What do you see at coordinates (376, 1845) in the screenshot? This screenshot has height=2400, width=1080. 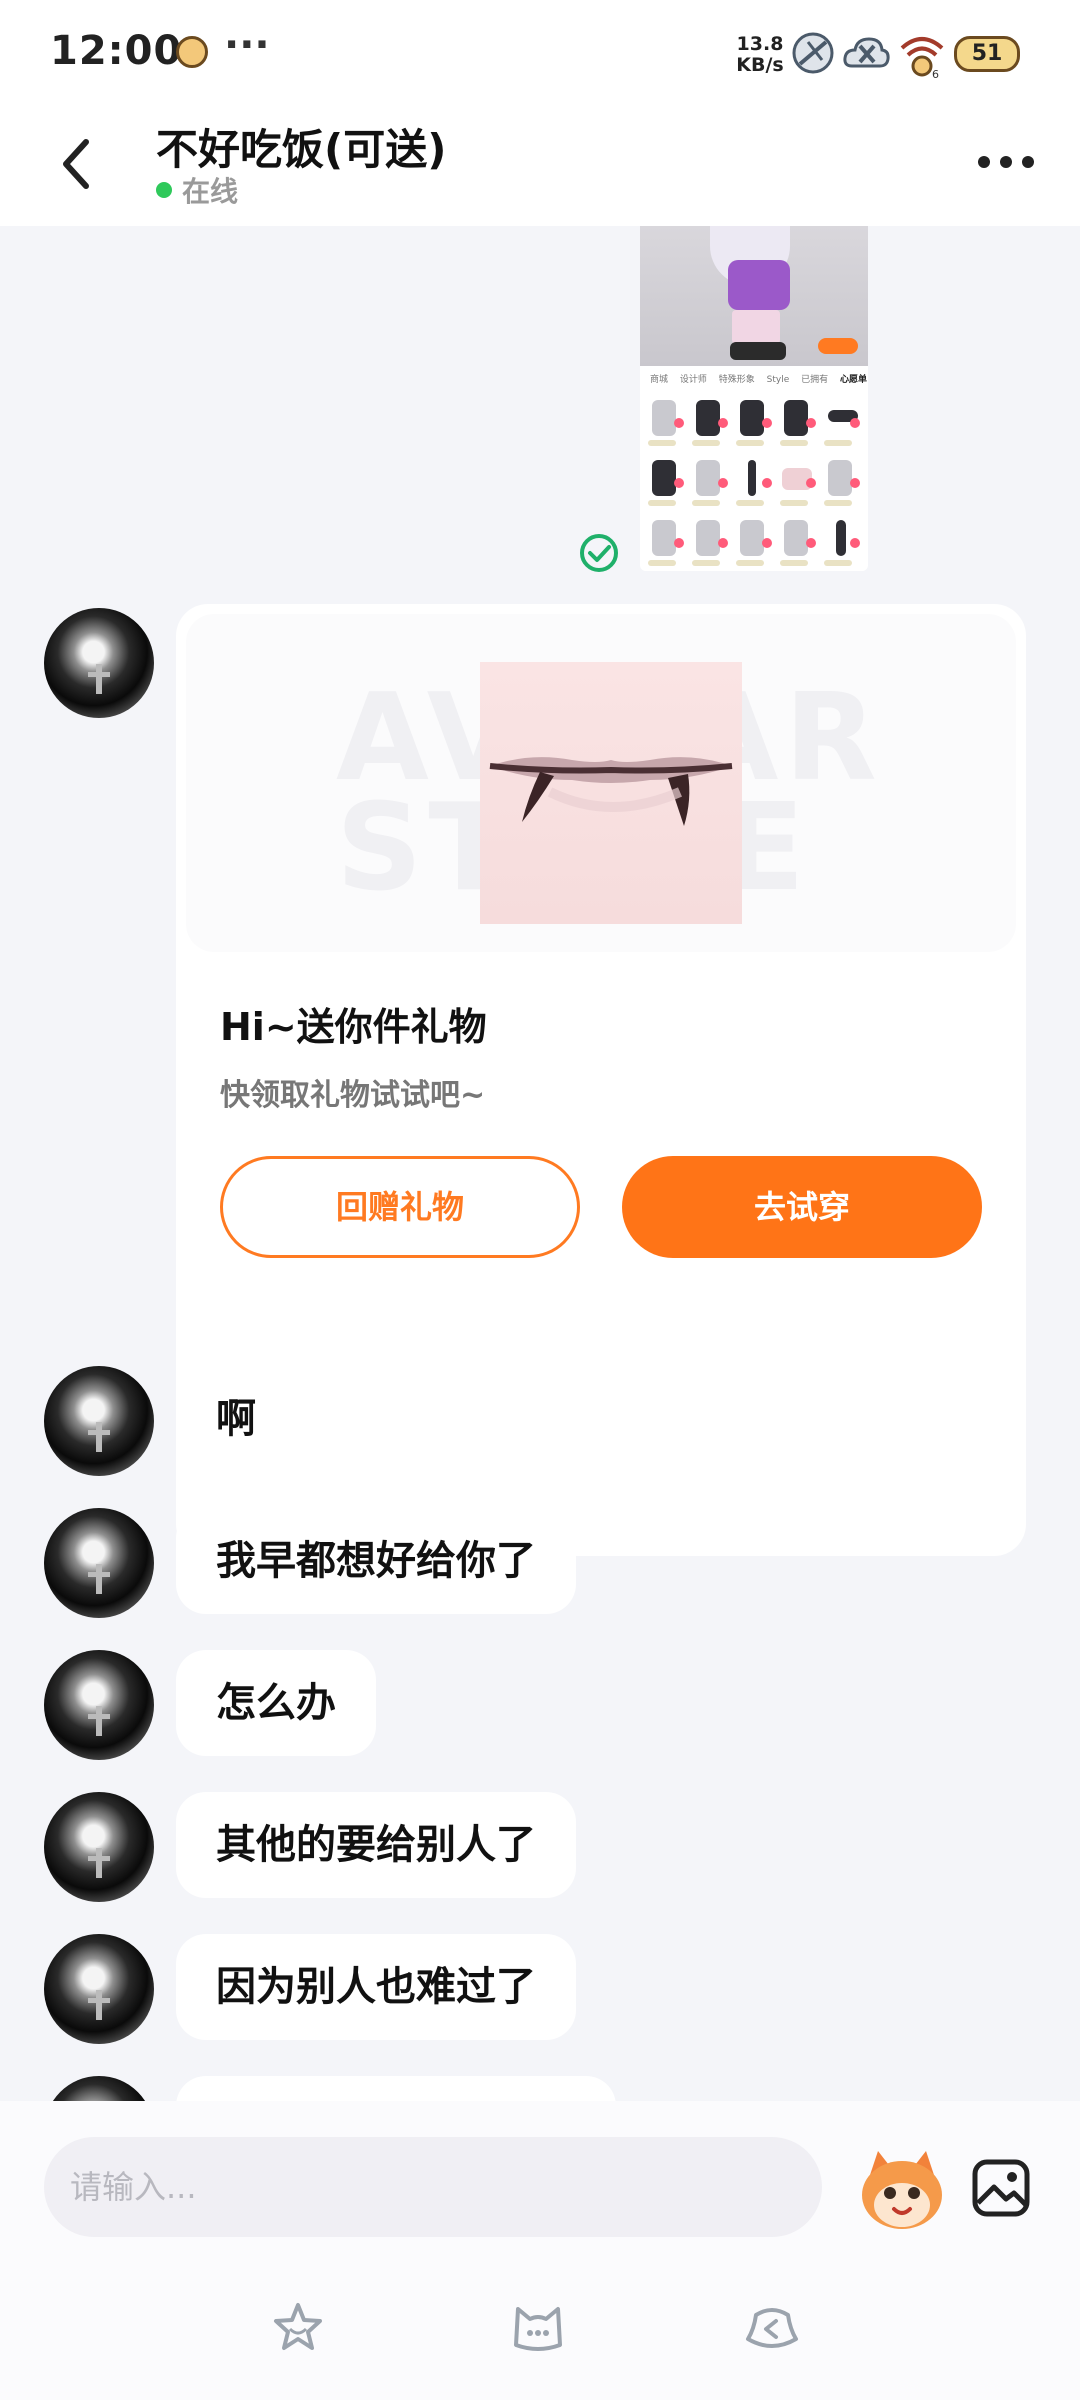 I see `message-bubble: 其他的要给别人了` at bounding box center [376, 1845].